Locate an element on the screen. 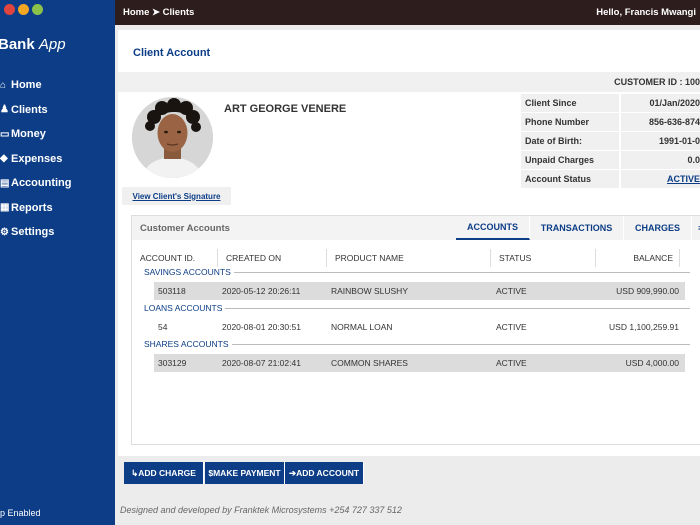 The width and height of the screenshot is (700, 525). card-title: Customer Accounts is located at coordinates (185, 228).